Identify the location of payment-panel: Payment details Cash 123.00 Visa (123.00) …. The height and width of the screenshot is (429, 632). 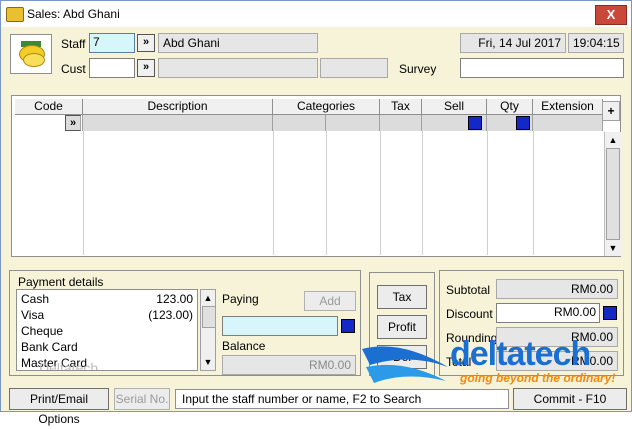
(185, 323).